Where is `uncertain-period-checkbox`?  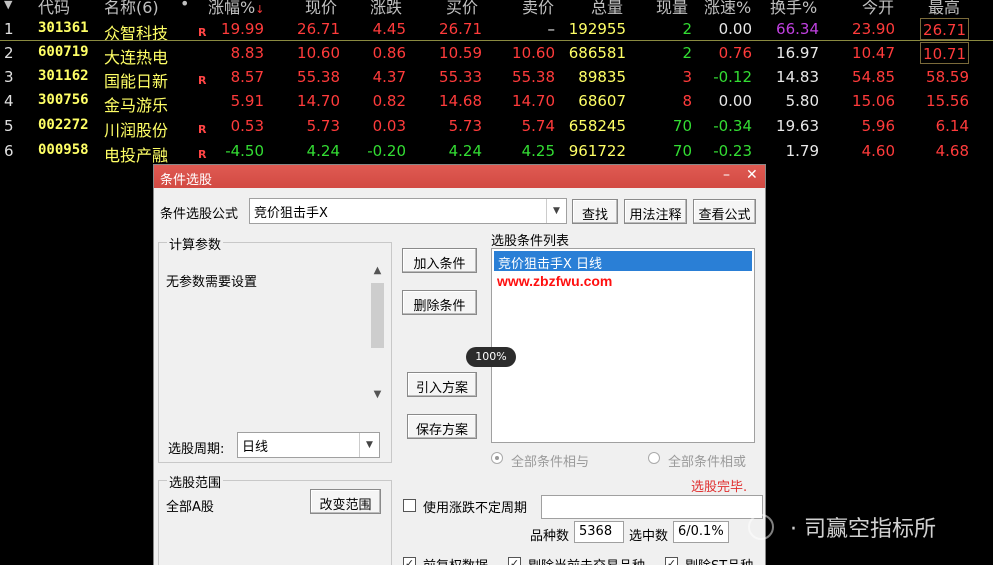 uncertain-period-checkbox is located at coordinates (409, 505).